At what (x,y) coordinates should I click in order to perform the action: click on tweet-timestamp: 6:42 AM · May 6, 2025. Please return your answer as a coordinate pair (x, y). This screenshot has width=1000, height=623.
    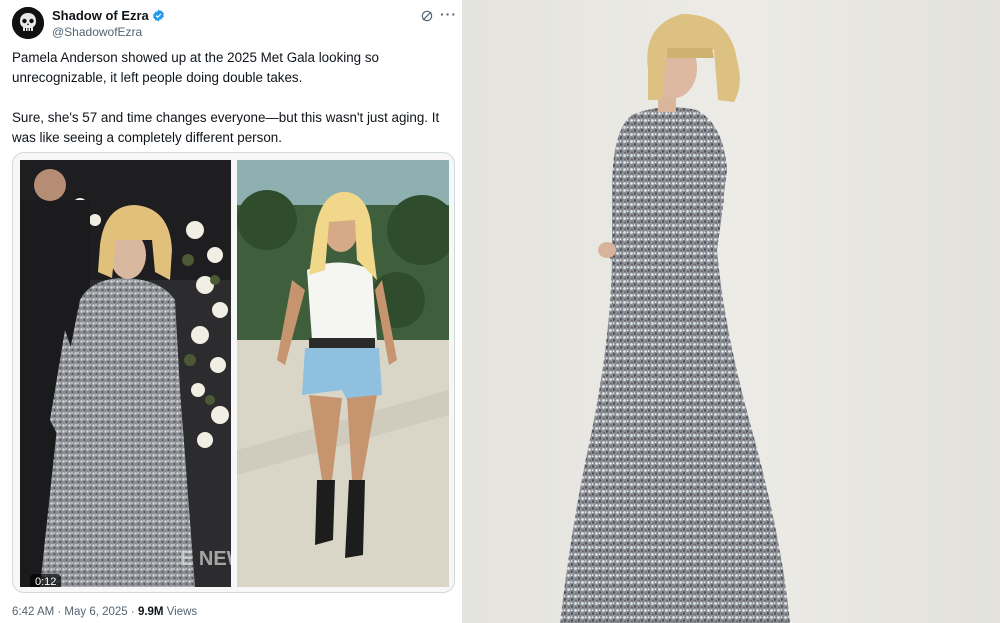
    Looking at the image, I should click on (70, 612).